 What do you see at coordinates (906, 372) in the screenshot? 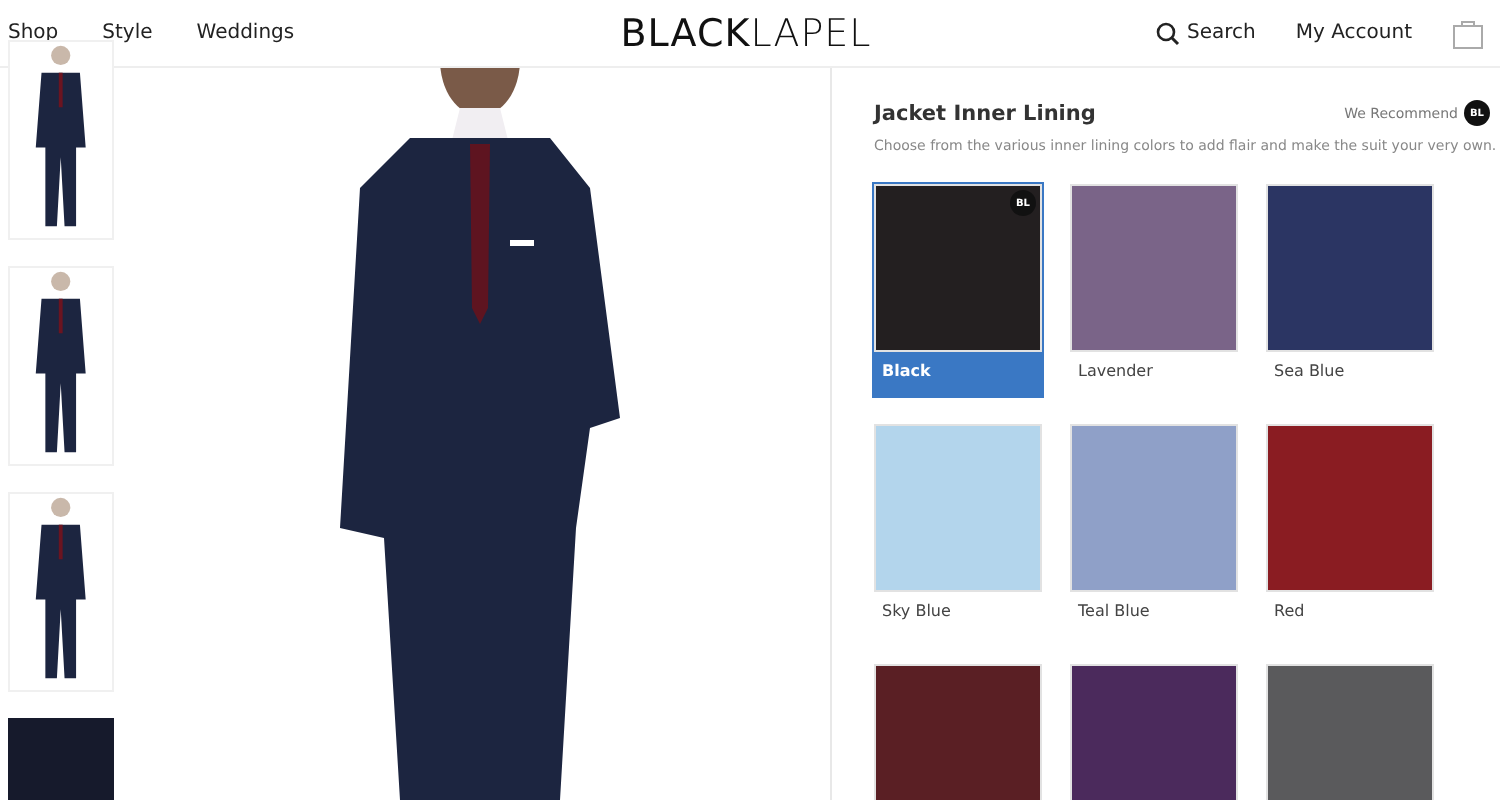
I see `option-label: Black` at bounding box center [906, 372].